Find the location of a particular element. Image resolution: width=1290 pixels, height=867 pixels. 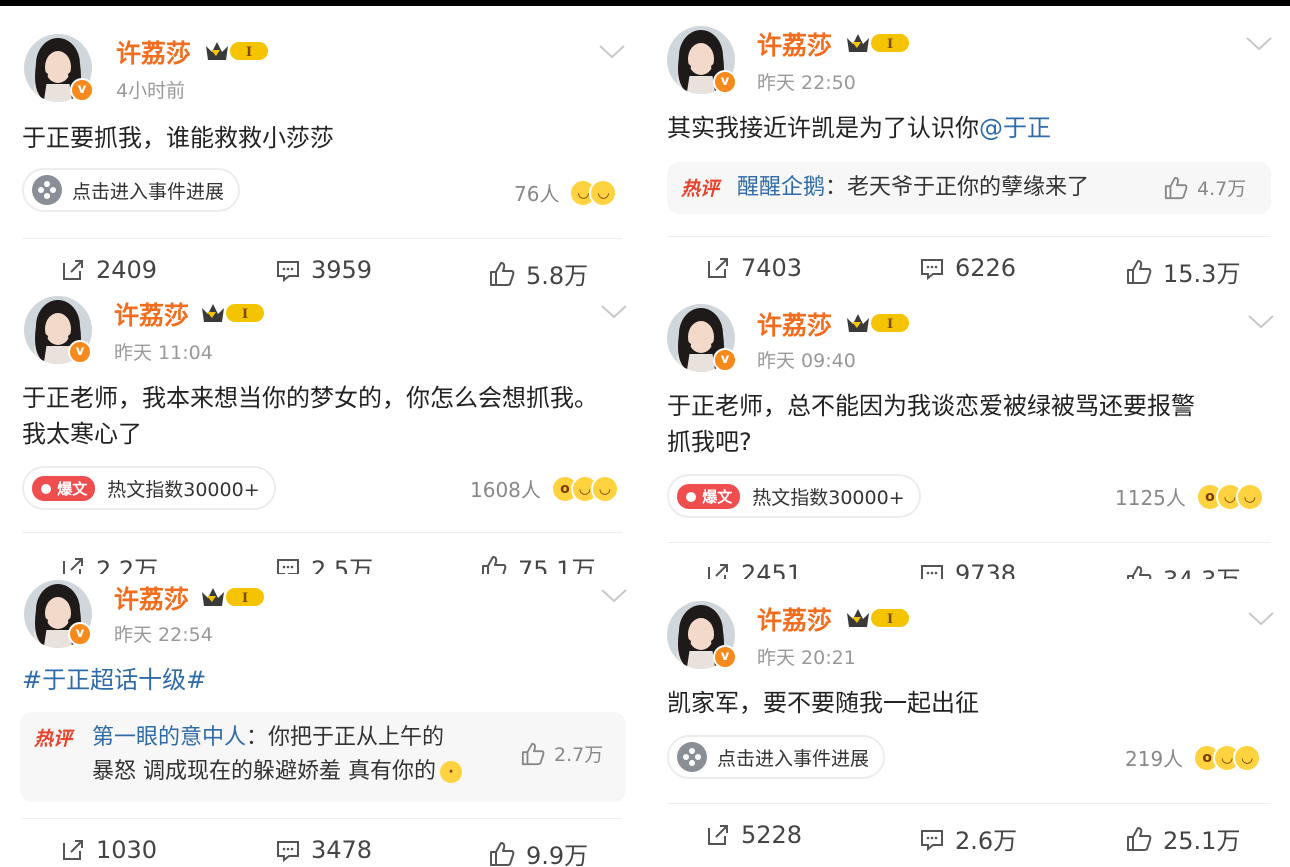

hot-comment-text-line-1: ：你把于正从上午的 is located at coordinates (345, 737).